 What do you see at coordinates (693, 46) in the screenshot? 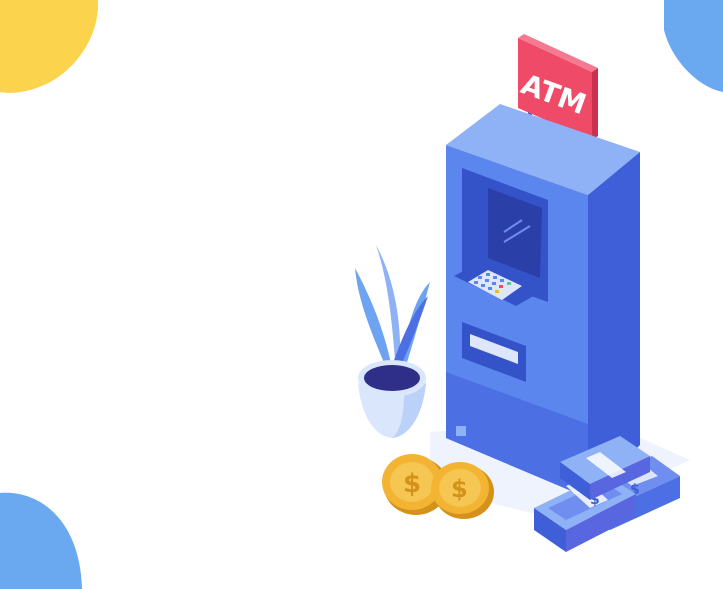
I see `blue-blob-top-right` at bounding box center [693, 46].